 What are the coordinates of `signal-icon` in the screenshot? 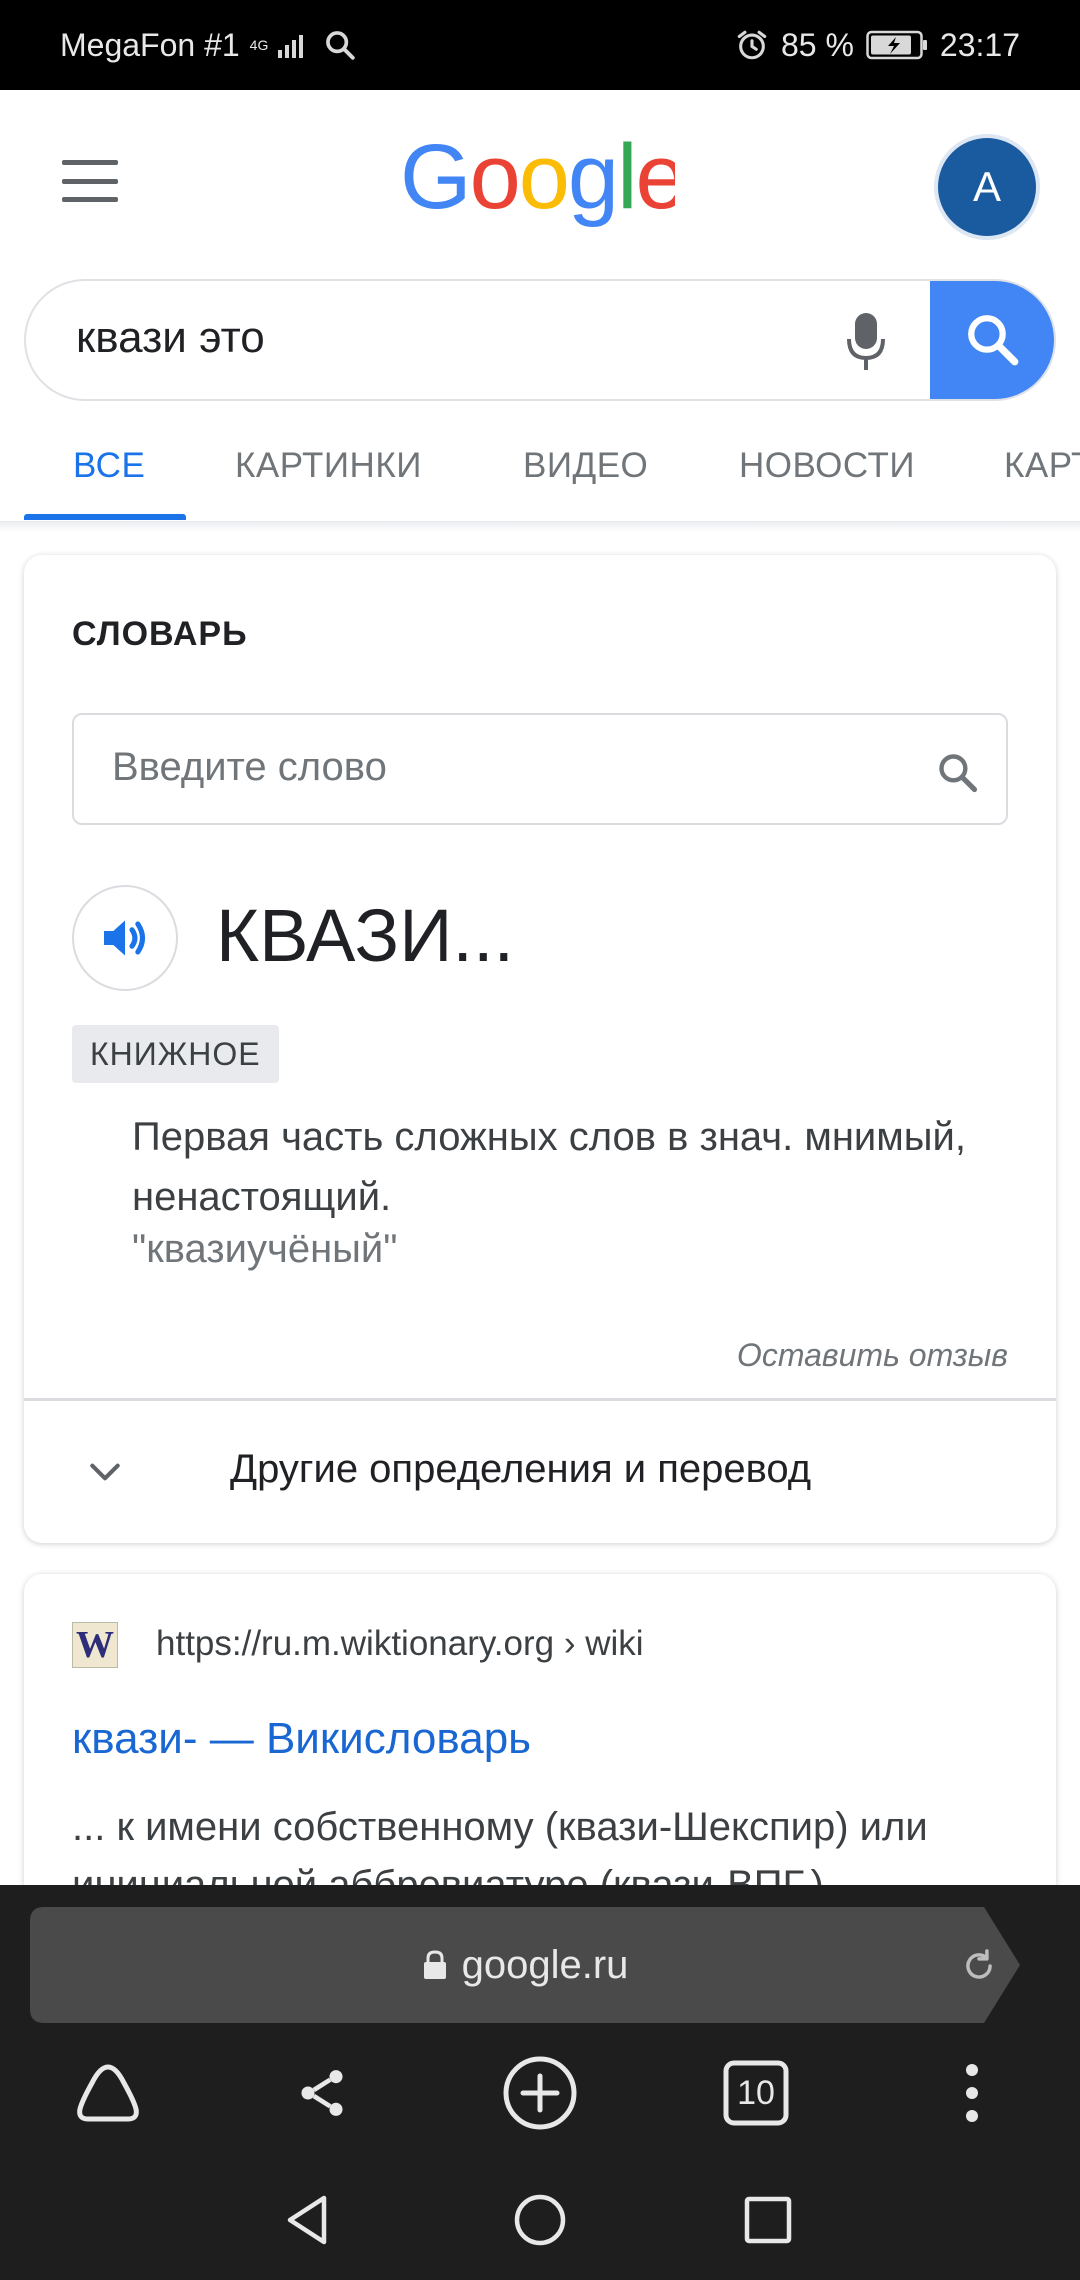 It's located at (290, 45).